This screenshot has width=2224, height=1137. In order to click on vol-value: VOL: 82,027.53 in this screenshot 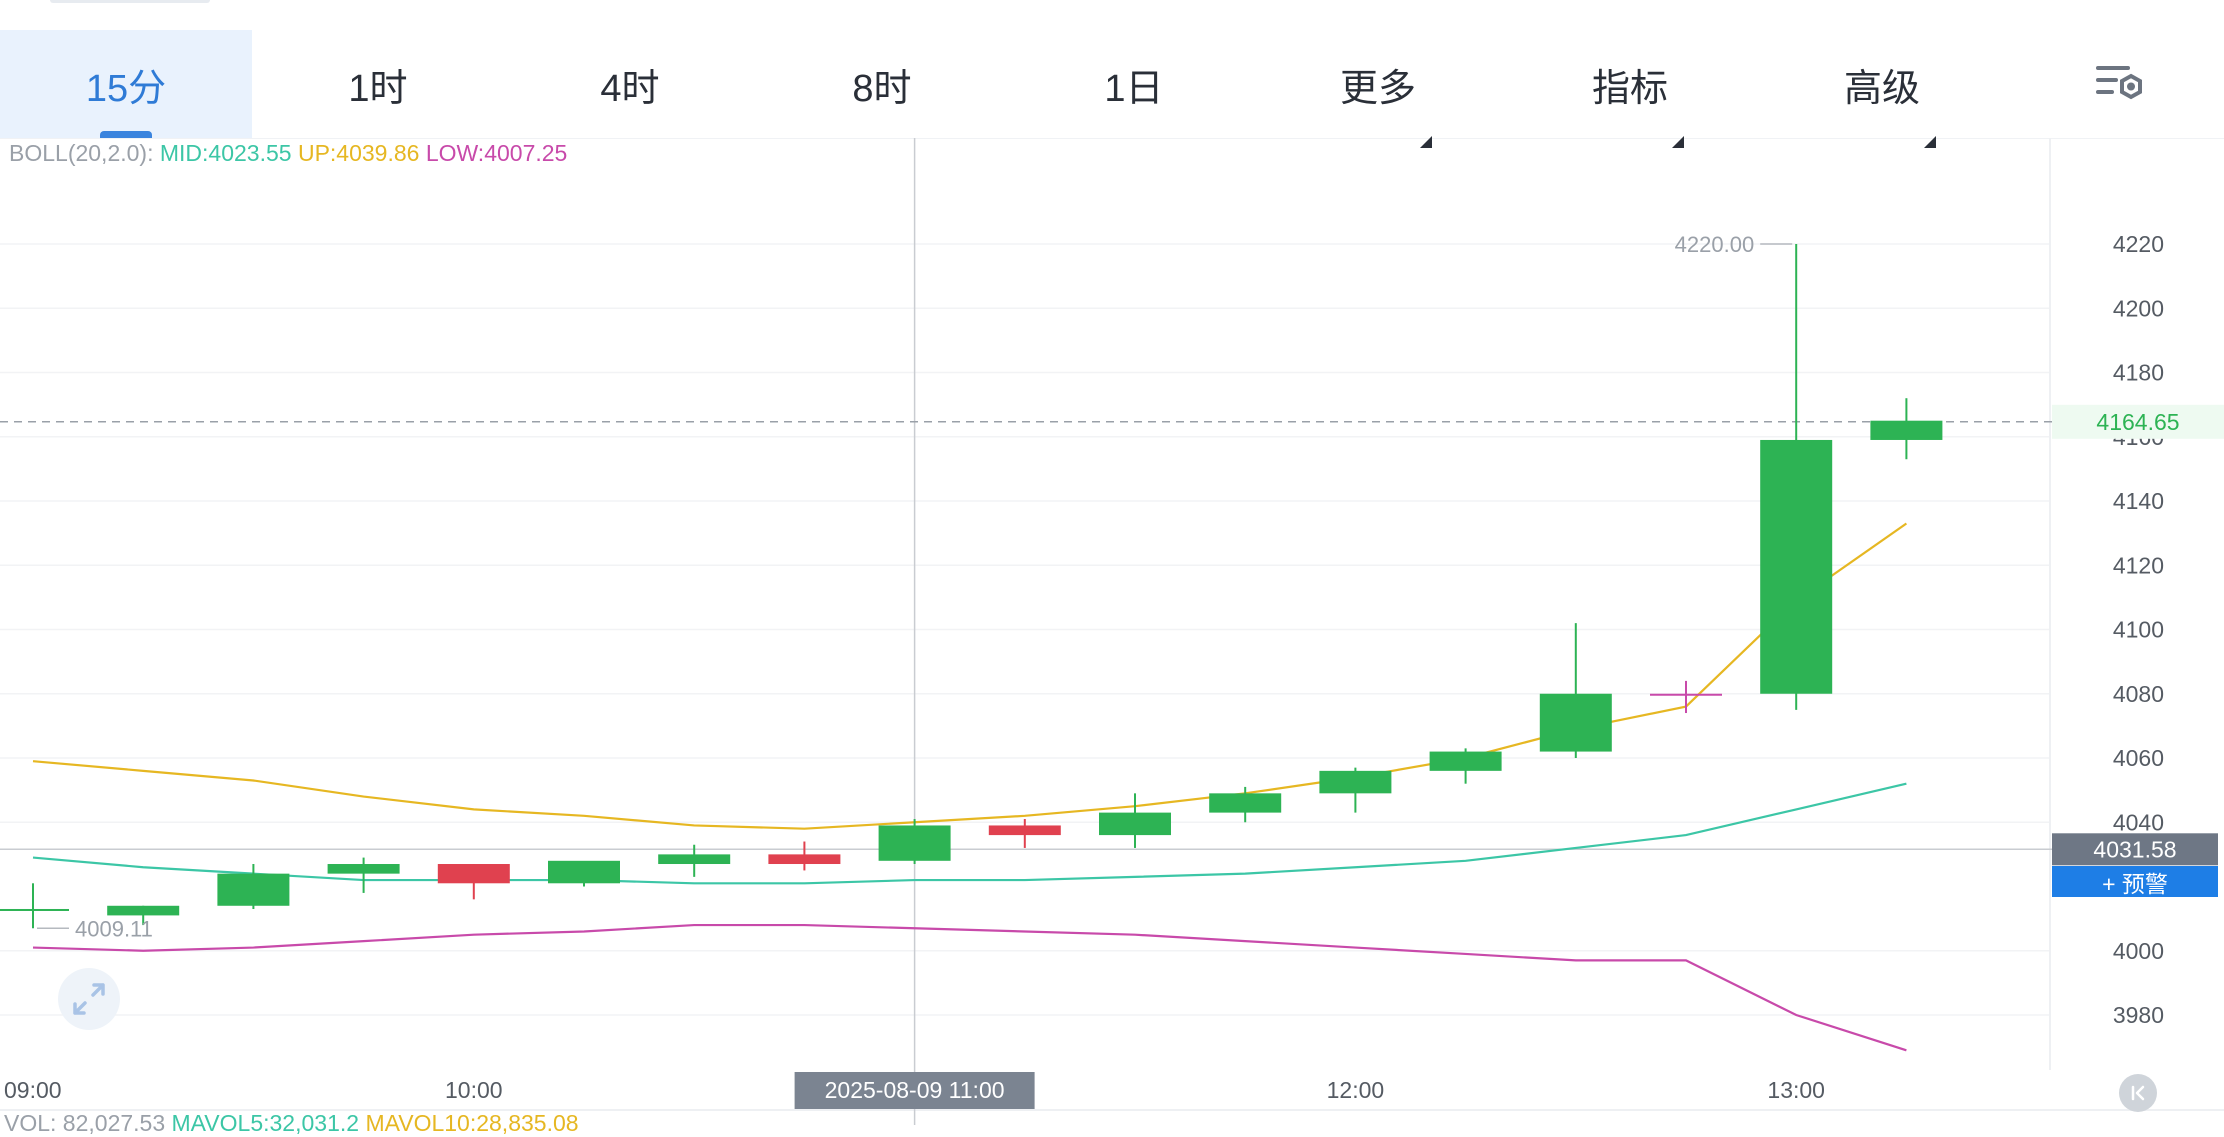, I will do `click(85, 1123)`.